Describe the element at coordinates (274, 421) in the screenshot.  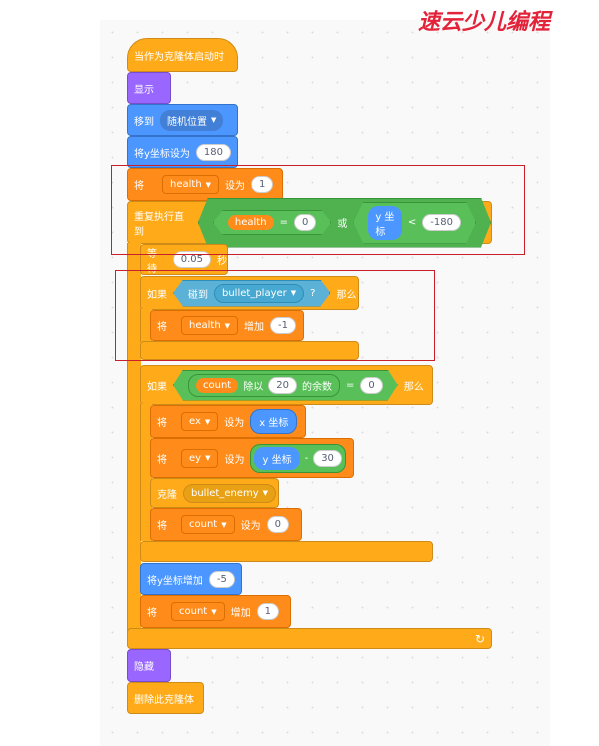
I see `x-position-reporter: x 坐标` at that location.